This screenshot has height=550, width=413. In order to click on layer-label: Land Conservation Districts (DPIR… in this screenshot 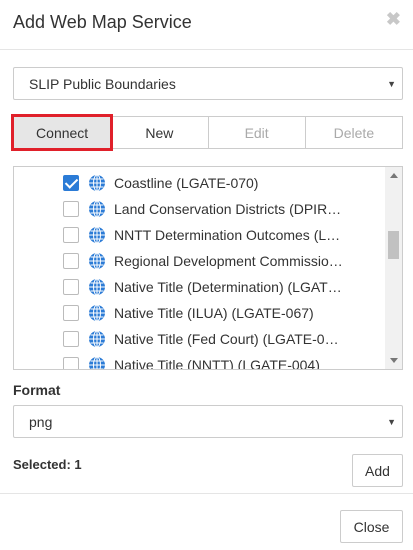, I will do `click(228, 209)`.